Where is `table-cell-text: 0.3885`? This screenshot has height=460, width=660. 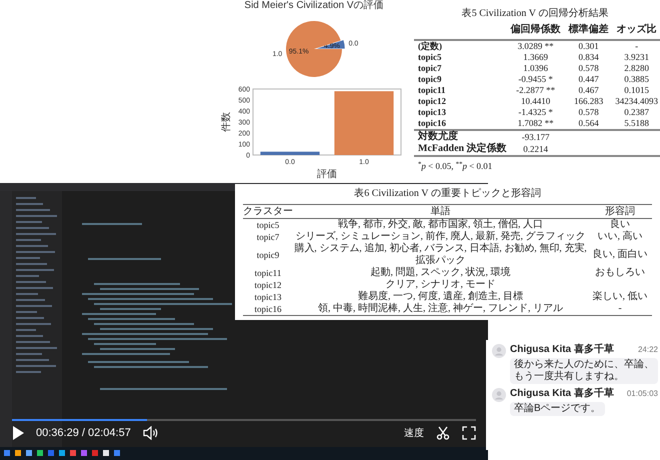 table-cell-text: 0.3885 is located at coordinates (636, 79).